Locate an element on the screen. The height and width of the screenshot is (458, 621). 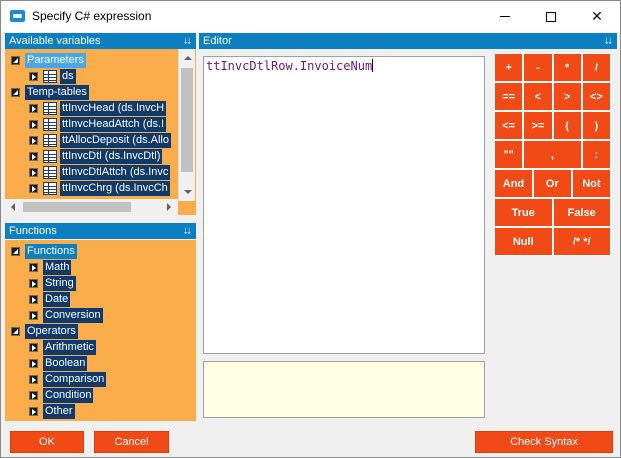
functions-node: Condition is located at coordinates (100, 395).